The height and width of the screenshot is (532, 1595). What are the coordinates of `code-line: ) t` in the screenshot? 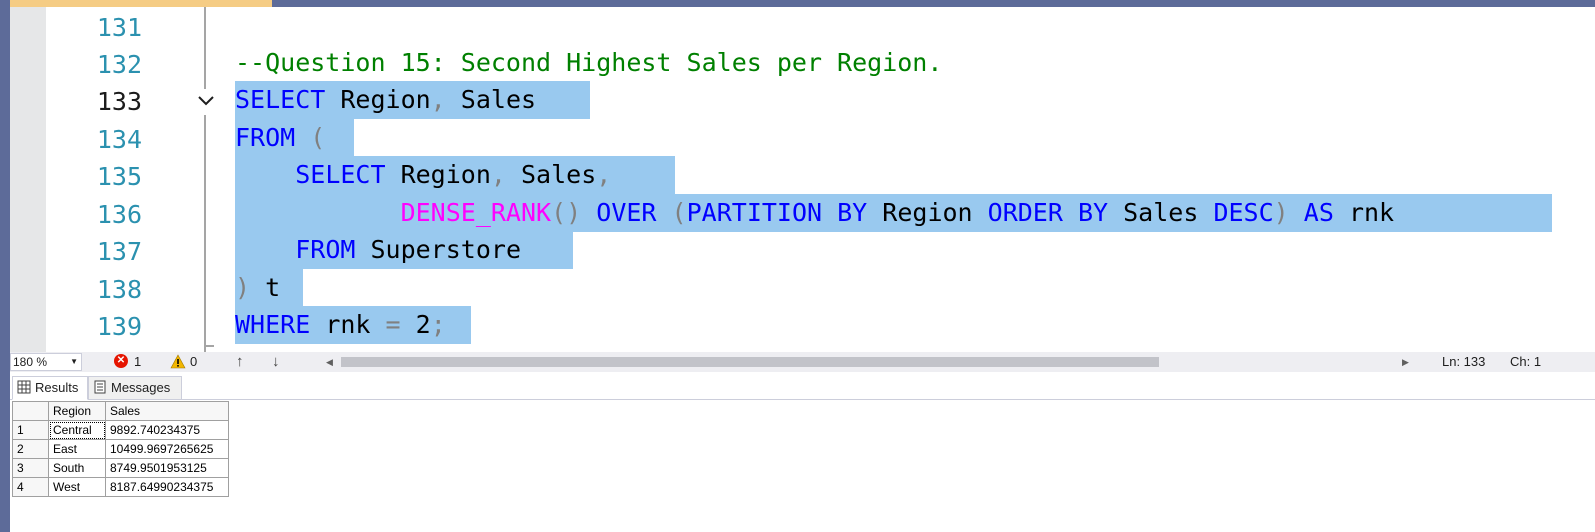 It's located at (269, 288).